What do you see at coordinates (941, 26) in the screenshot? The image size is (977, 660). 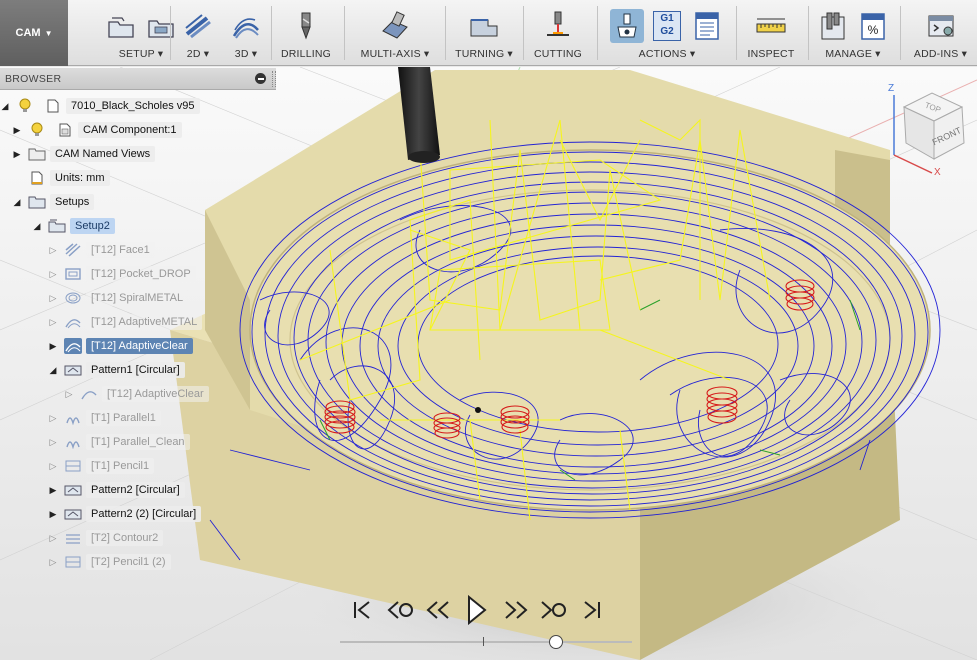 I see `scripts-icon` at bounding box center [941, 26].